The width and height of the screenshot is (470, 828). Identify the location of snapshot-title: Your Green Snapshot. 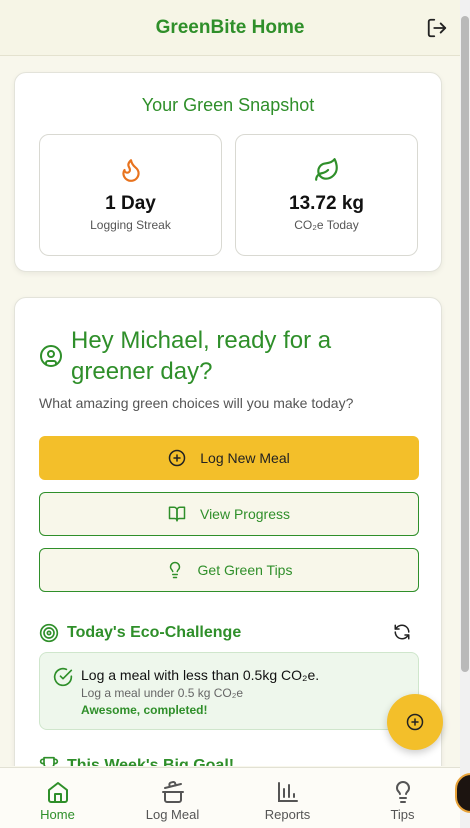
(228, 105).